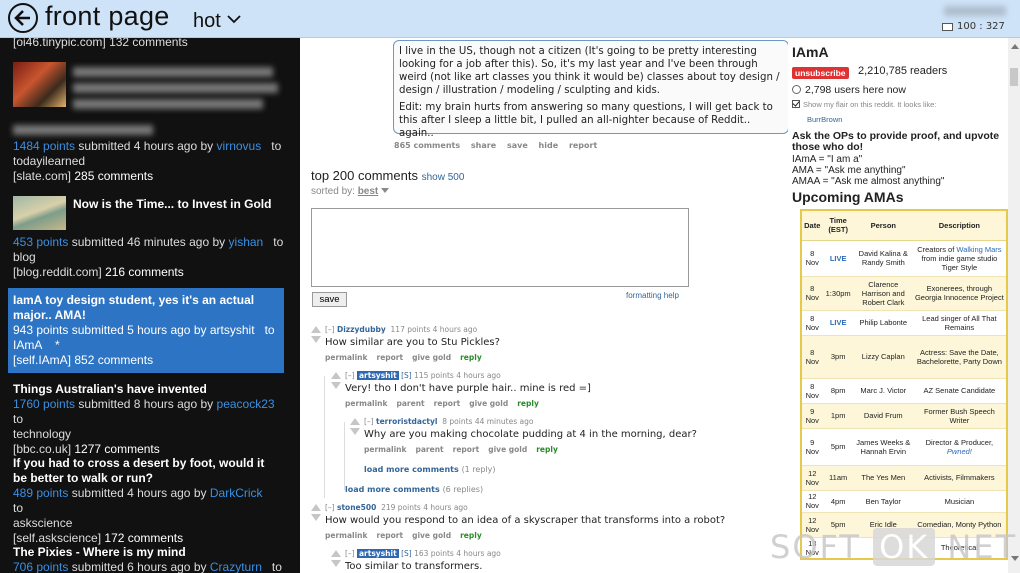  I want to click on upcoming-amas-heading: Upcoming AMAs, so click(848, 197).